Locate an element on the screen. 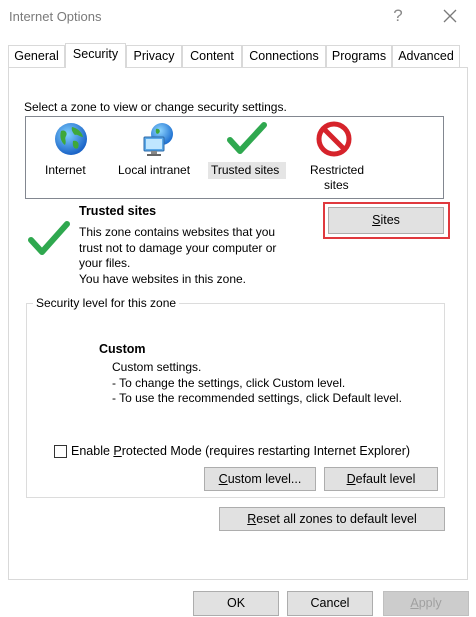  globe-icon is located at coordinates (71, 139).